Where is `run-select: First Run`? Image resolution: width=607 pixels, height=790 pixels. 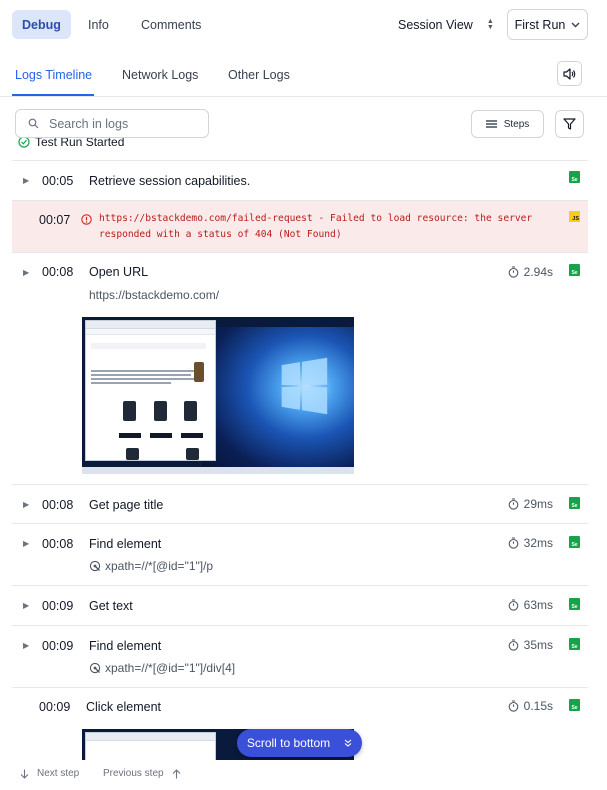
run-select: First Run is located at coordinates (547, 24).